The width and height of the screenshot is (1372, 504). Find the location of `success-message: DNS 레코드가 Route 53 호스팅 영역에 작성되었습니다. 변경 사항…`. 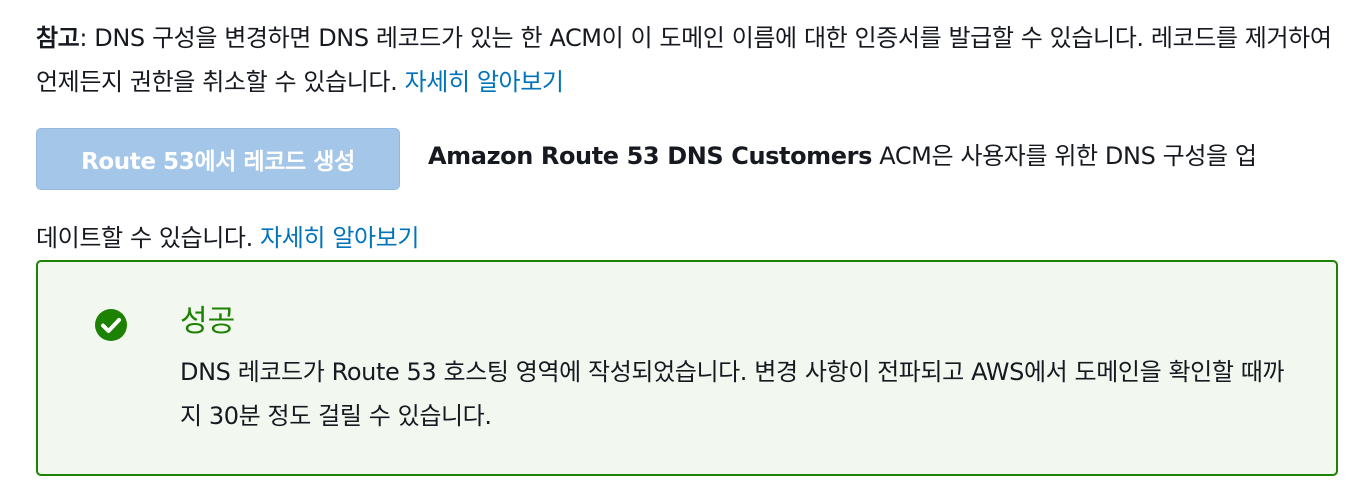

success-message: DNS 레코드가 Route 53 호스팅 영역에 작성되었습니다. 변경 사항… is located at coordinates (732, 394).